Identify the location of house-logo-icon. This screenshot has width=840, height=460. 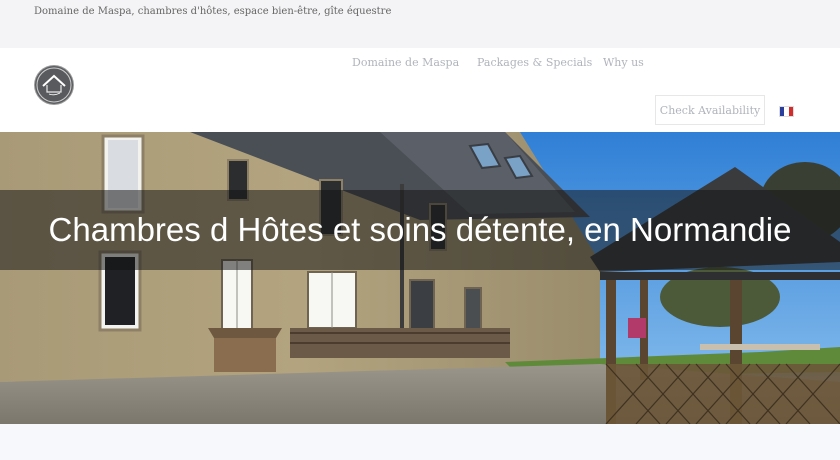
(54, 85).